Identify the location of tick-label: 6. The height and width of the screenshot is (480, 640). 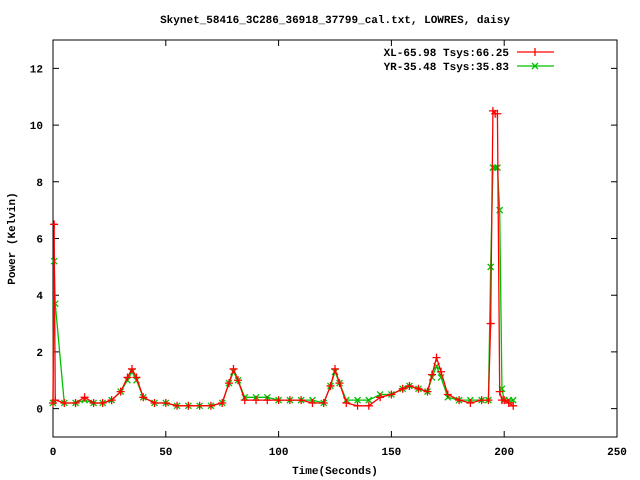
(39, 240).